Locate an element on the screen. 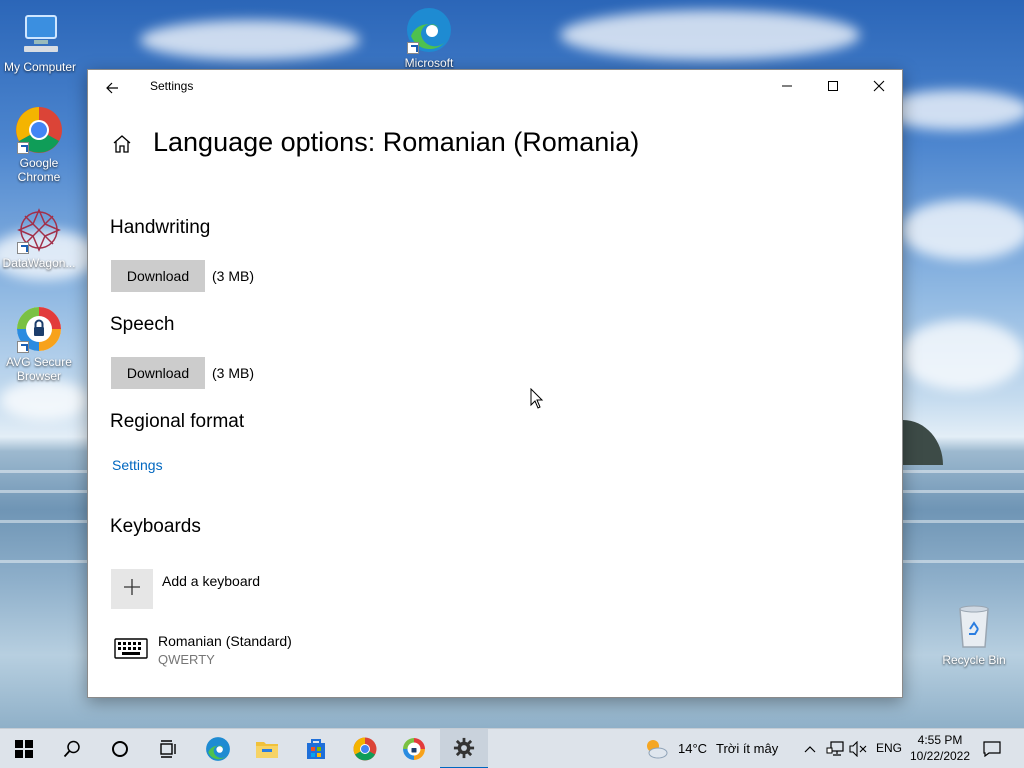 This screenshot has height=768, width=1024. store-icon is located at coordinates (316, 749).